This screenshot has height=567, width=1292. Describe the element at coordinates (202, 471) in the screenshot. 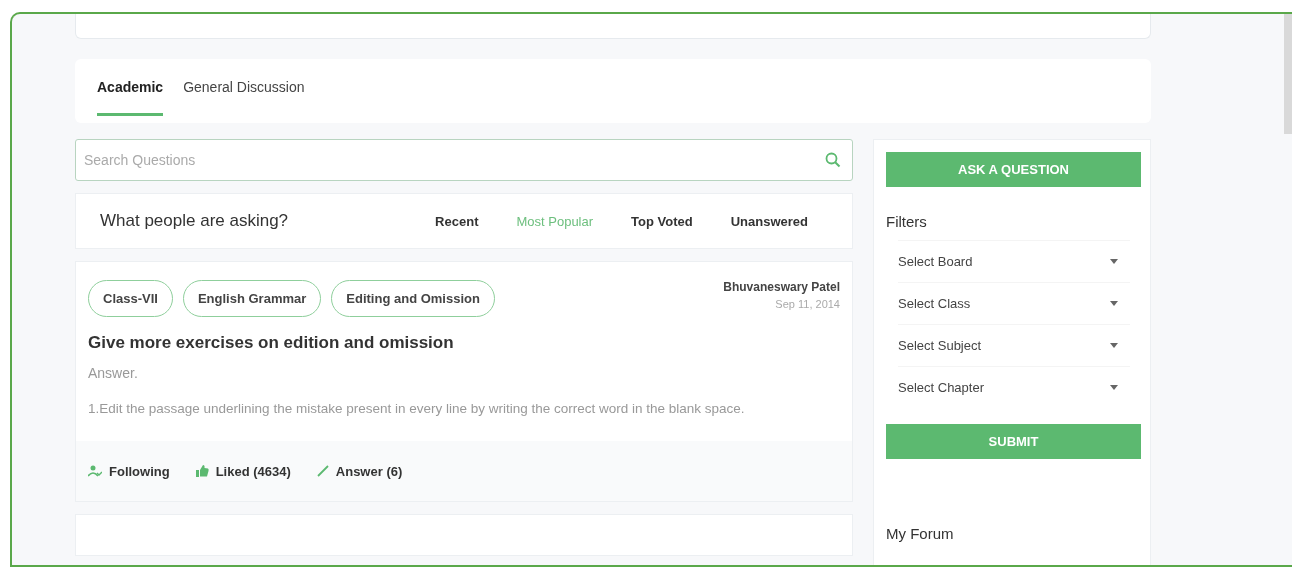

I see `thumbs-up-icon` at that location.